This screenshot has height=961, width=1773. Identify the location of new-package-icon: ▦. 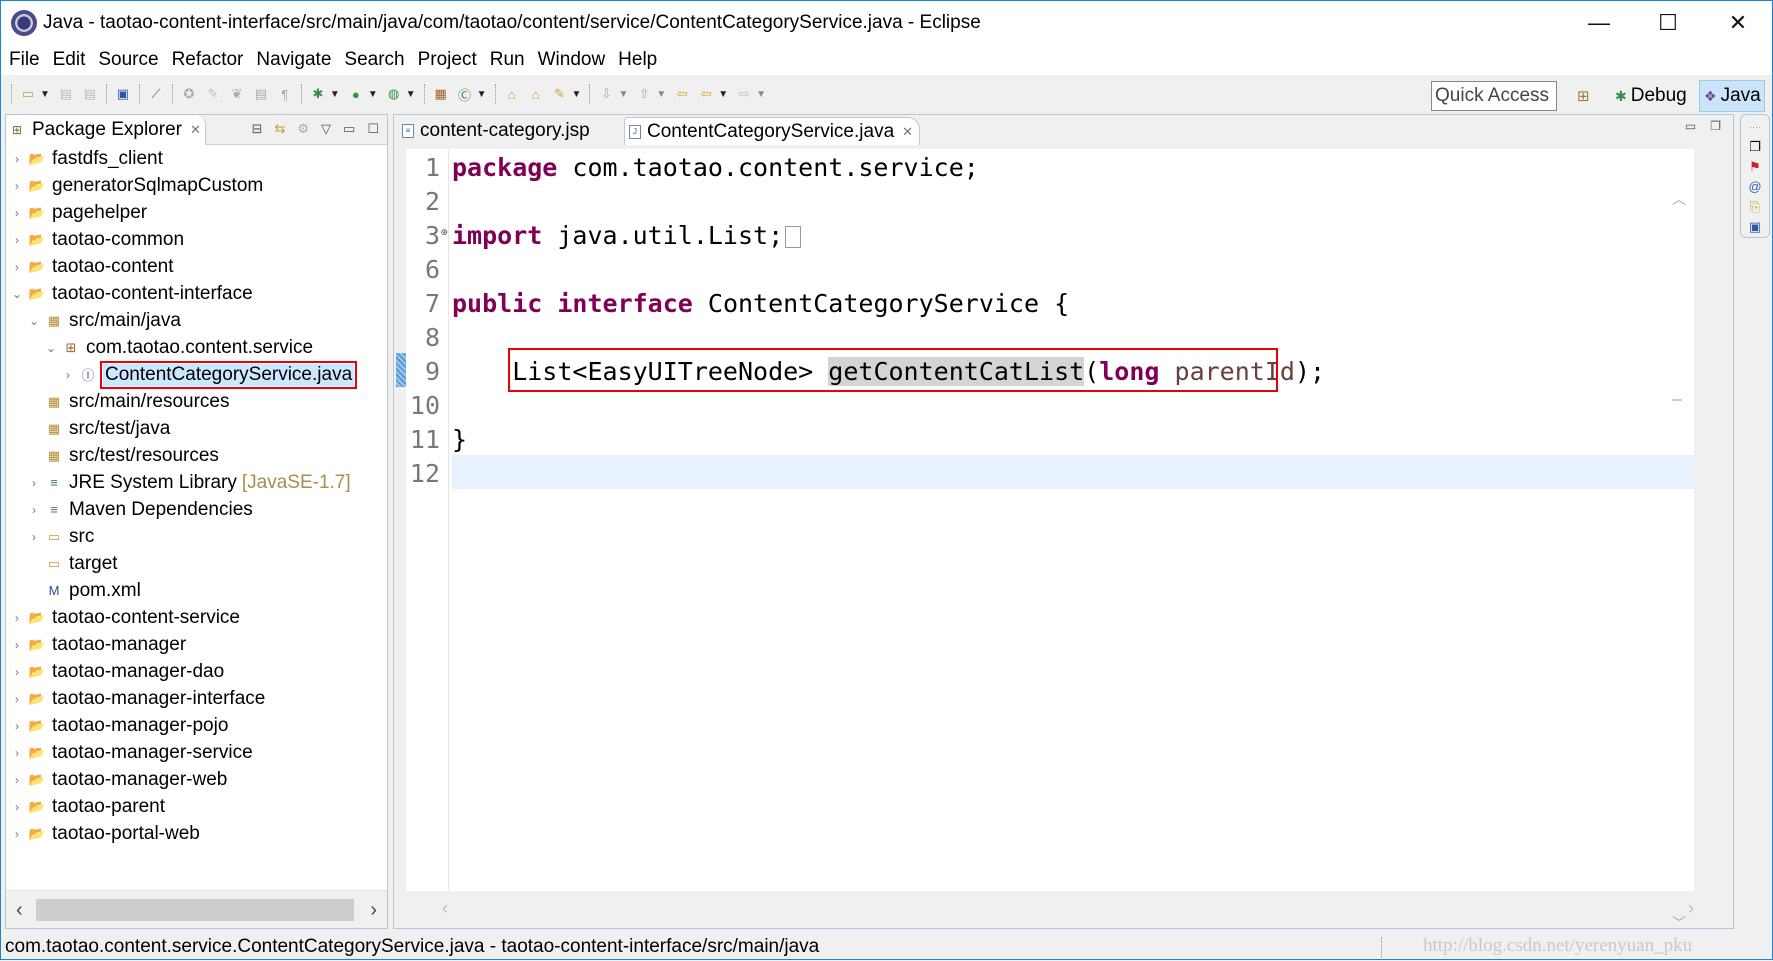
(441, 94).